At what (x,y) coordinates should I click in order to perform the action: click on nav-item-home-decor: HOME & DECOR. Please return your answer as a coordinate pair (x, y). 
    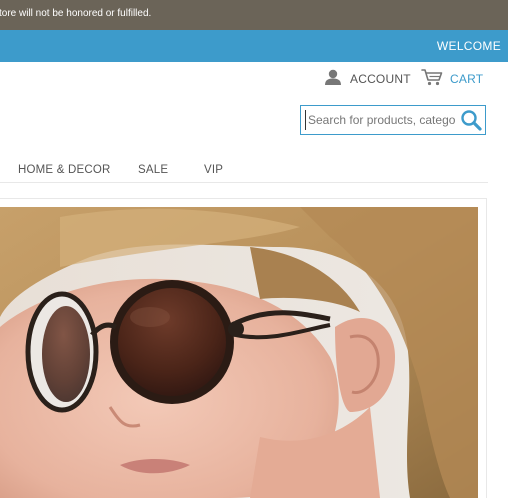
    Looking at the image, I should click on (64, 170).